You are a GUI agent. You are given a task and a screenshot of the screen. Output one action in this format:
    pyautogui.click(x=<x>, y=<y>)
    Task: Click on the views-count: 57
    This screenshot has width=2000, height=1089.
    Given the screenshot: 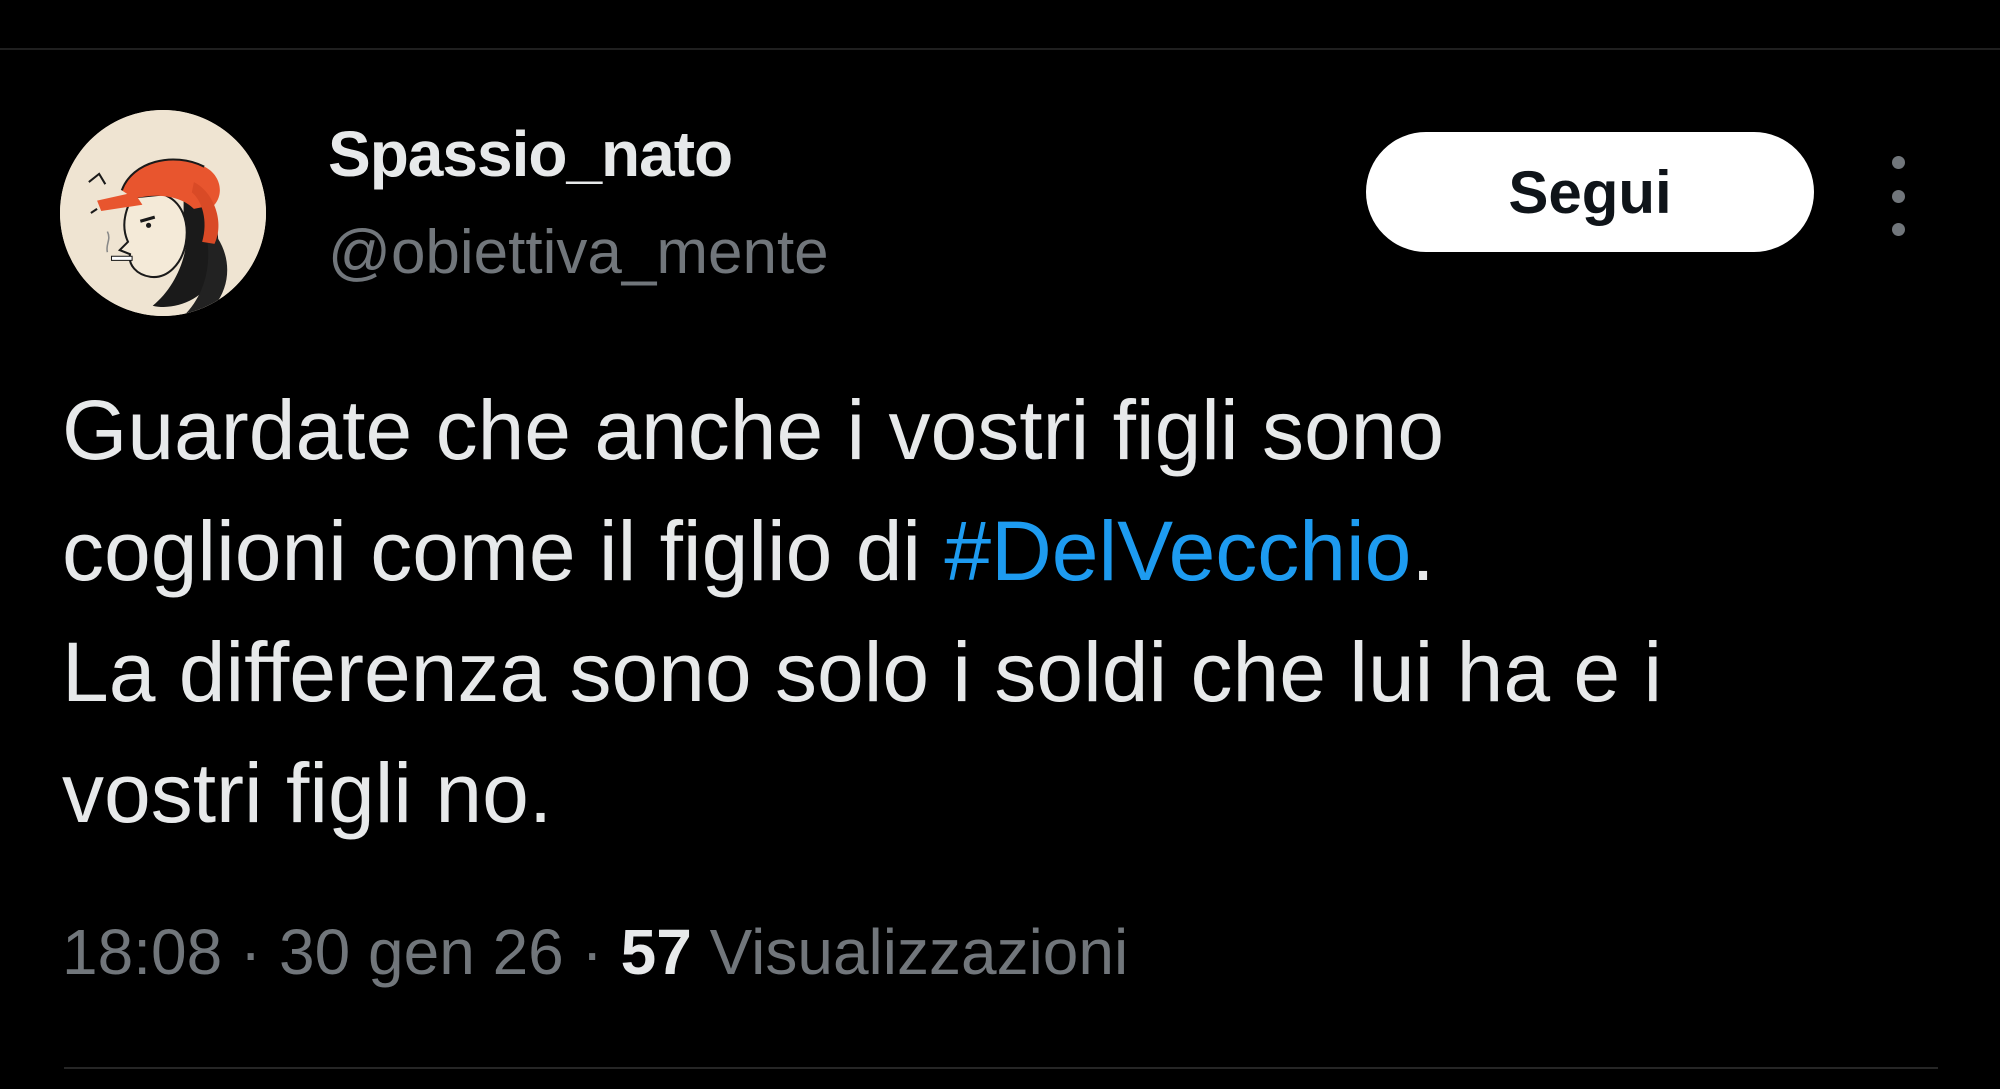 What is the action you would take?
    pyautogui.click(x=656, y=952)
    